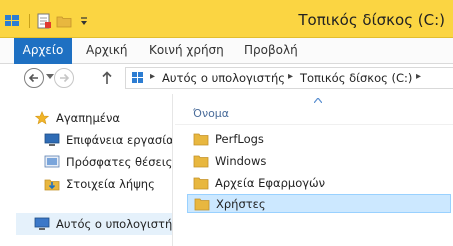 This screenshot has height=246, width=453. Describe the element at coordinates (117, 224) in the screenshot. I see `sidebar-item-label: Αυτός ο υπολογιστής` at that location.